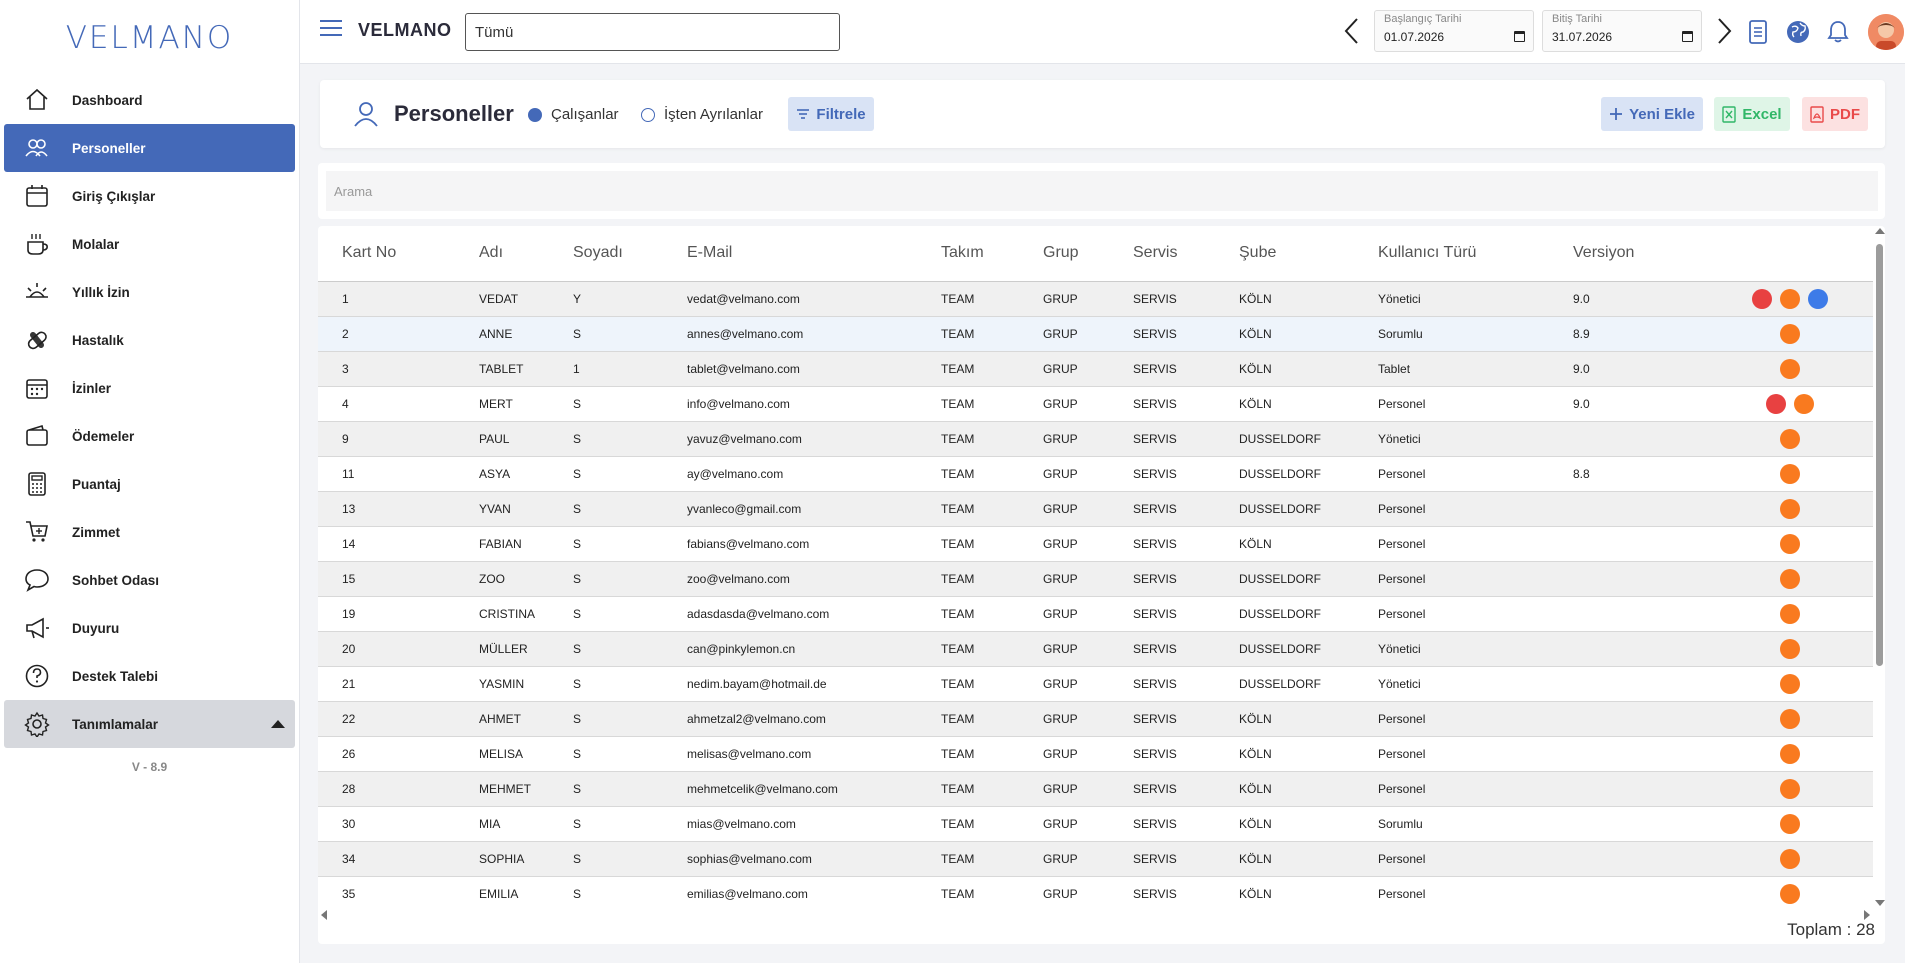 Image resolution: width=1905 pixels, height=963 pixels. Describe the element at coordinates (1835, 114) in the screenshot. I see `pdf-export-button: PDF` at that location.